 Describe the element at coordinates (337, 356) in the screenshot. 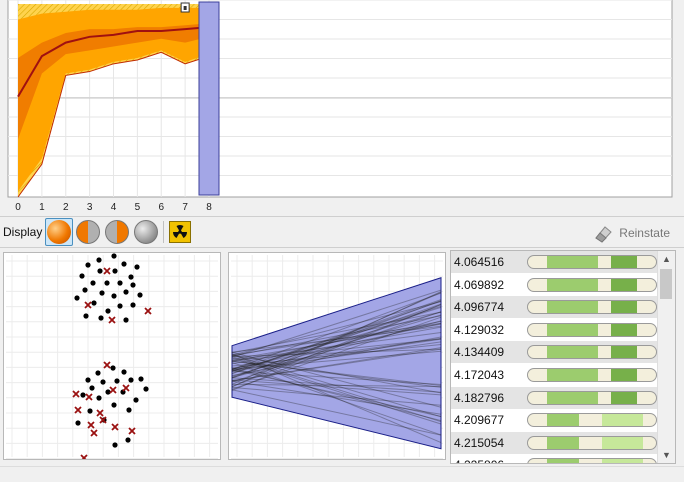

I see `parallel-coordinates-panel` at that location.